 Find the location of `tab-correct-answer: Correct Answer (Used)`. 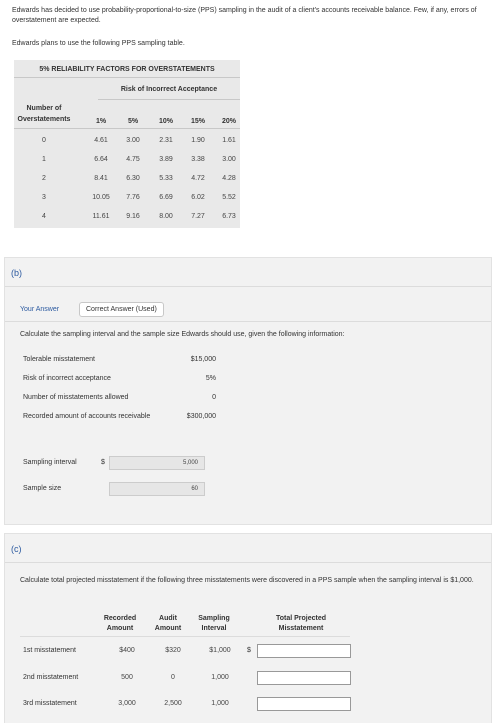

tab-correct-answer: Correct Answer (Used) is located at coordinates (121, 309).